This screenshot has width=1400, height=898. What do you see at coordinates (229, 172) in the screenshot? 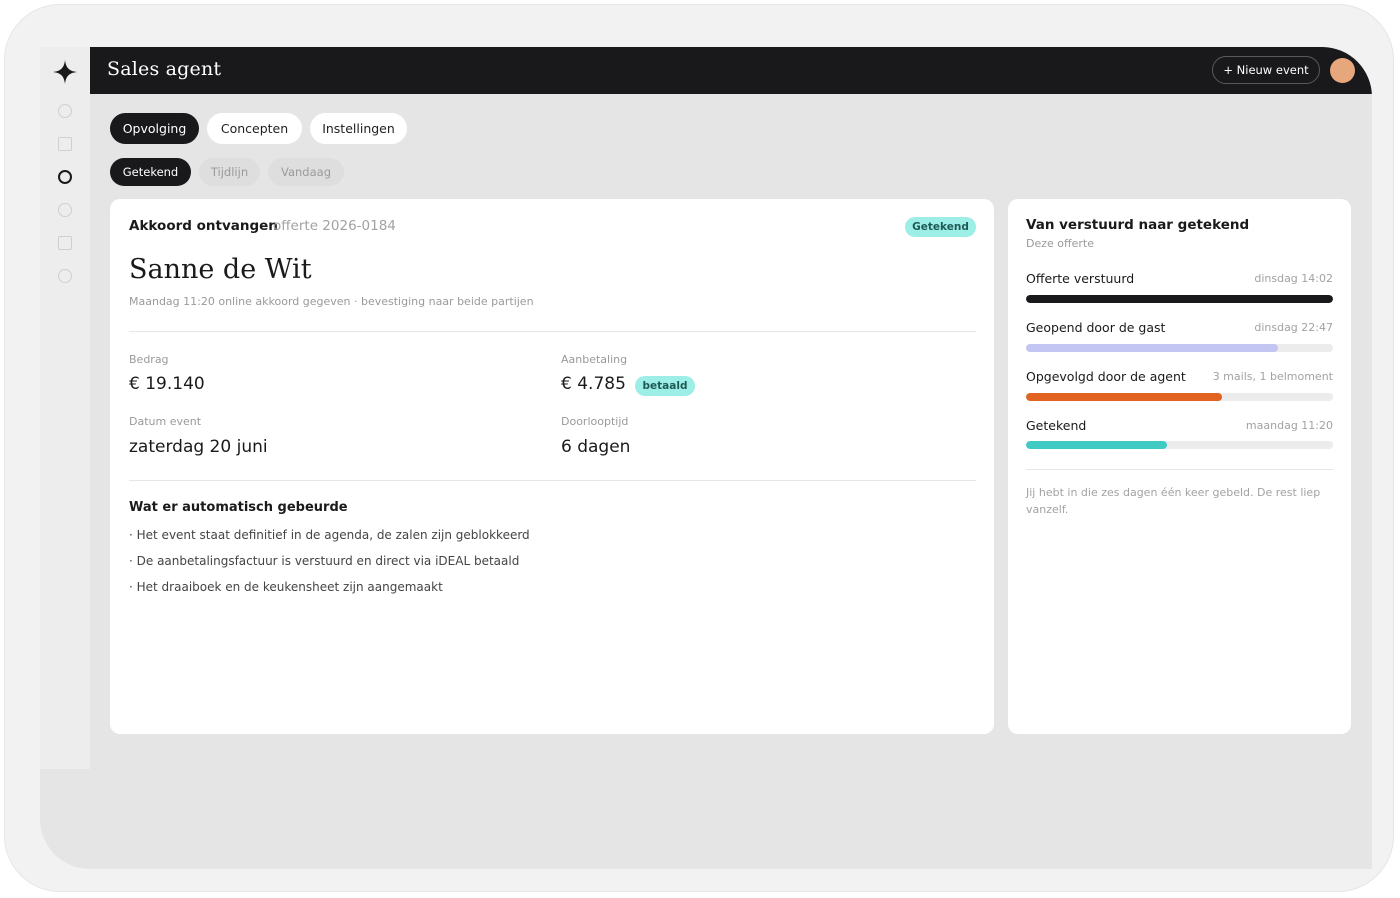
I see `subtab-tijdlijn: Tijdlijn` at bounding box center [229, 172].